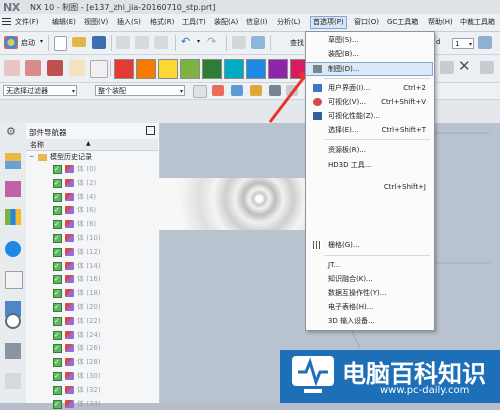 The height and width of the screenshot is (410, 500). What do you see at coordinates (211, 41) in the screenshot?
I see `redo-icon: ↷` at bounding box center [211, 41].